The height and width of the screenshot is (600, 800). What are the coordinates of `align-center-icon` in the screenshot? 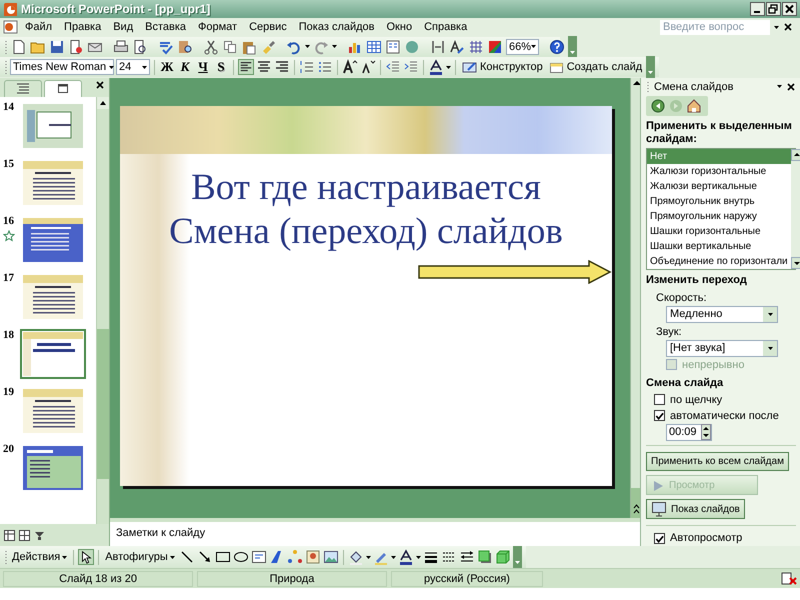 It's located at (264, 67).